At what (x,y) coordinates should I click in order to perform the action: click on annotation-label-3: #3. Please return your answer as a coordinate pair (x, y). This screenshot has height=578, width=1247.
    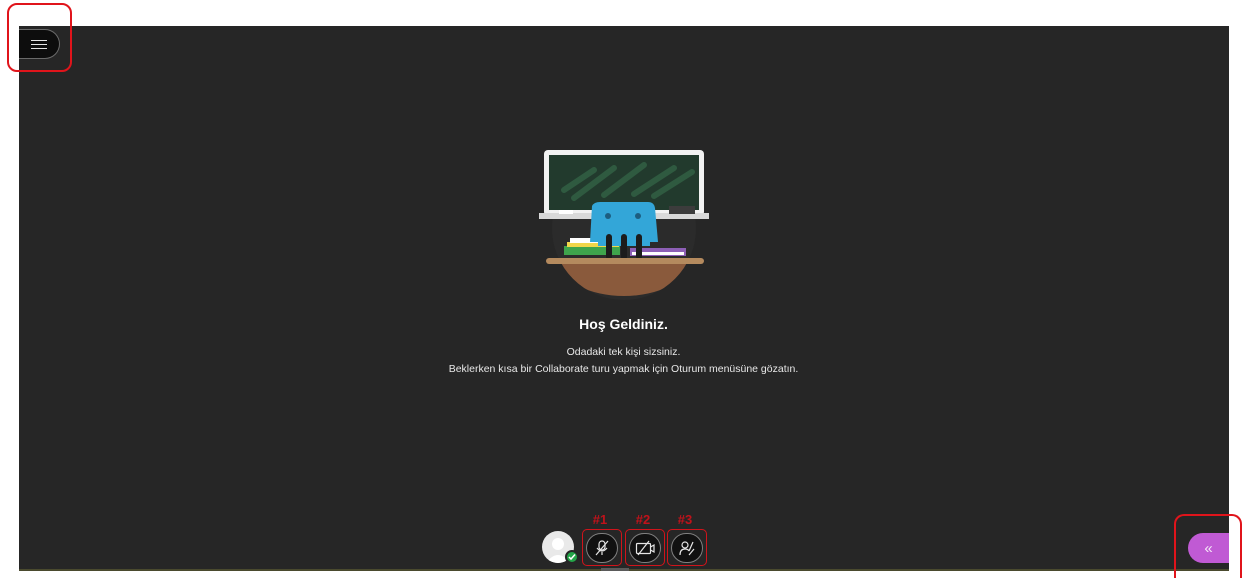
    Looking at the image, I should click on (685, 519).